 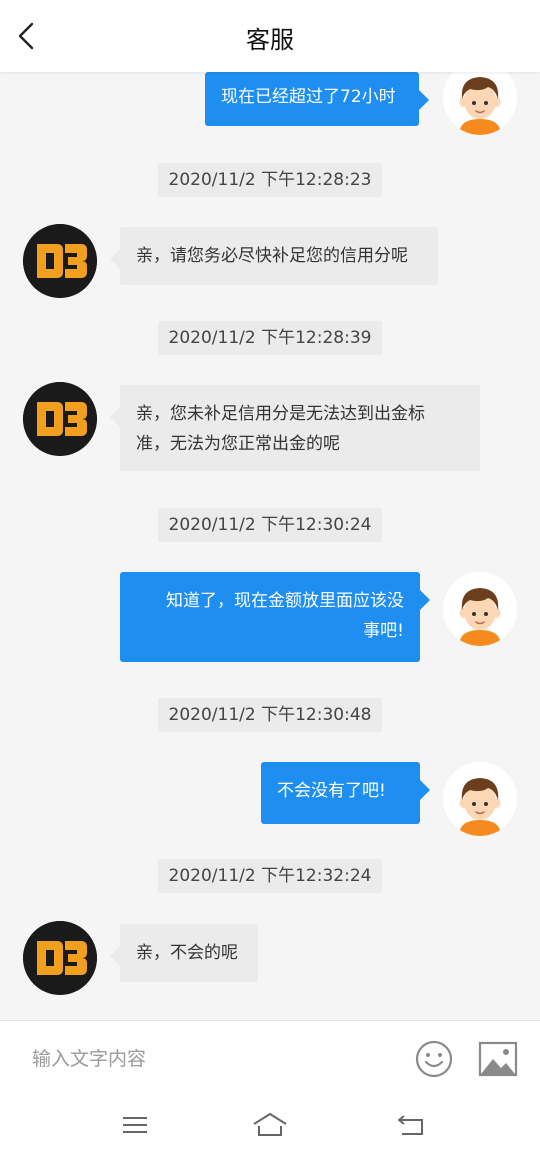 I want to click on agent-message: 亲，不会的呢, so click(x=184, y=953).